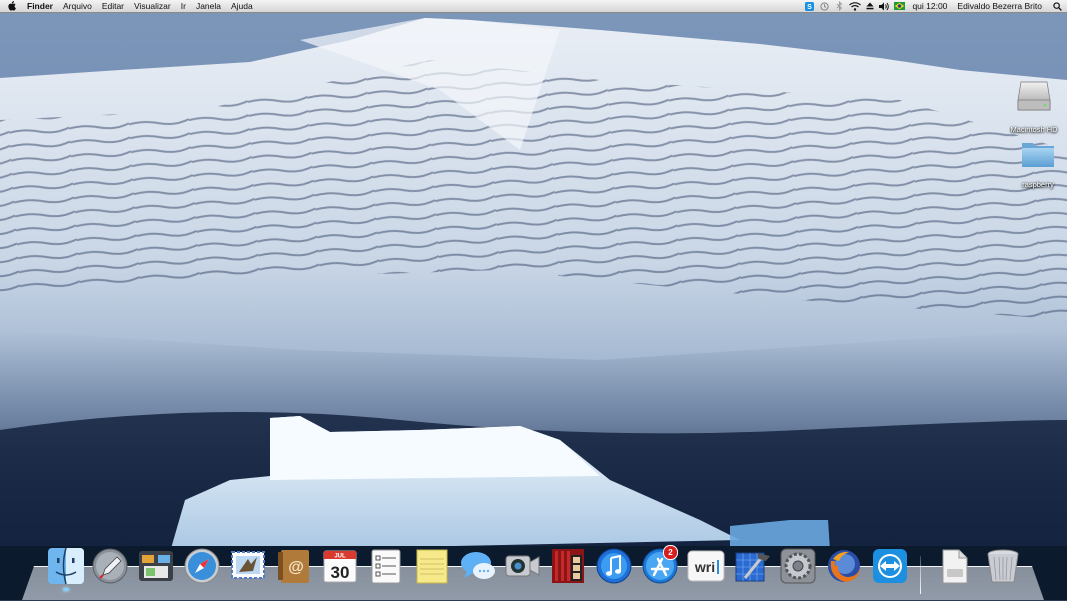 This screenshot has width=1067, height=601. I want to click on spotlight-icon, so click(1057, 6).